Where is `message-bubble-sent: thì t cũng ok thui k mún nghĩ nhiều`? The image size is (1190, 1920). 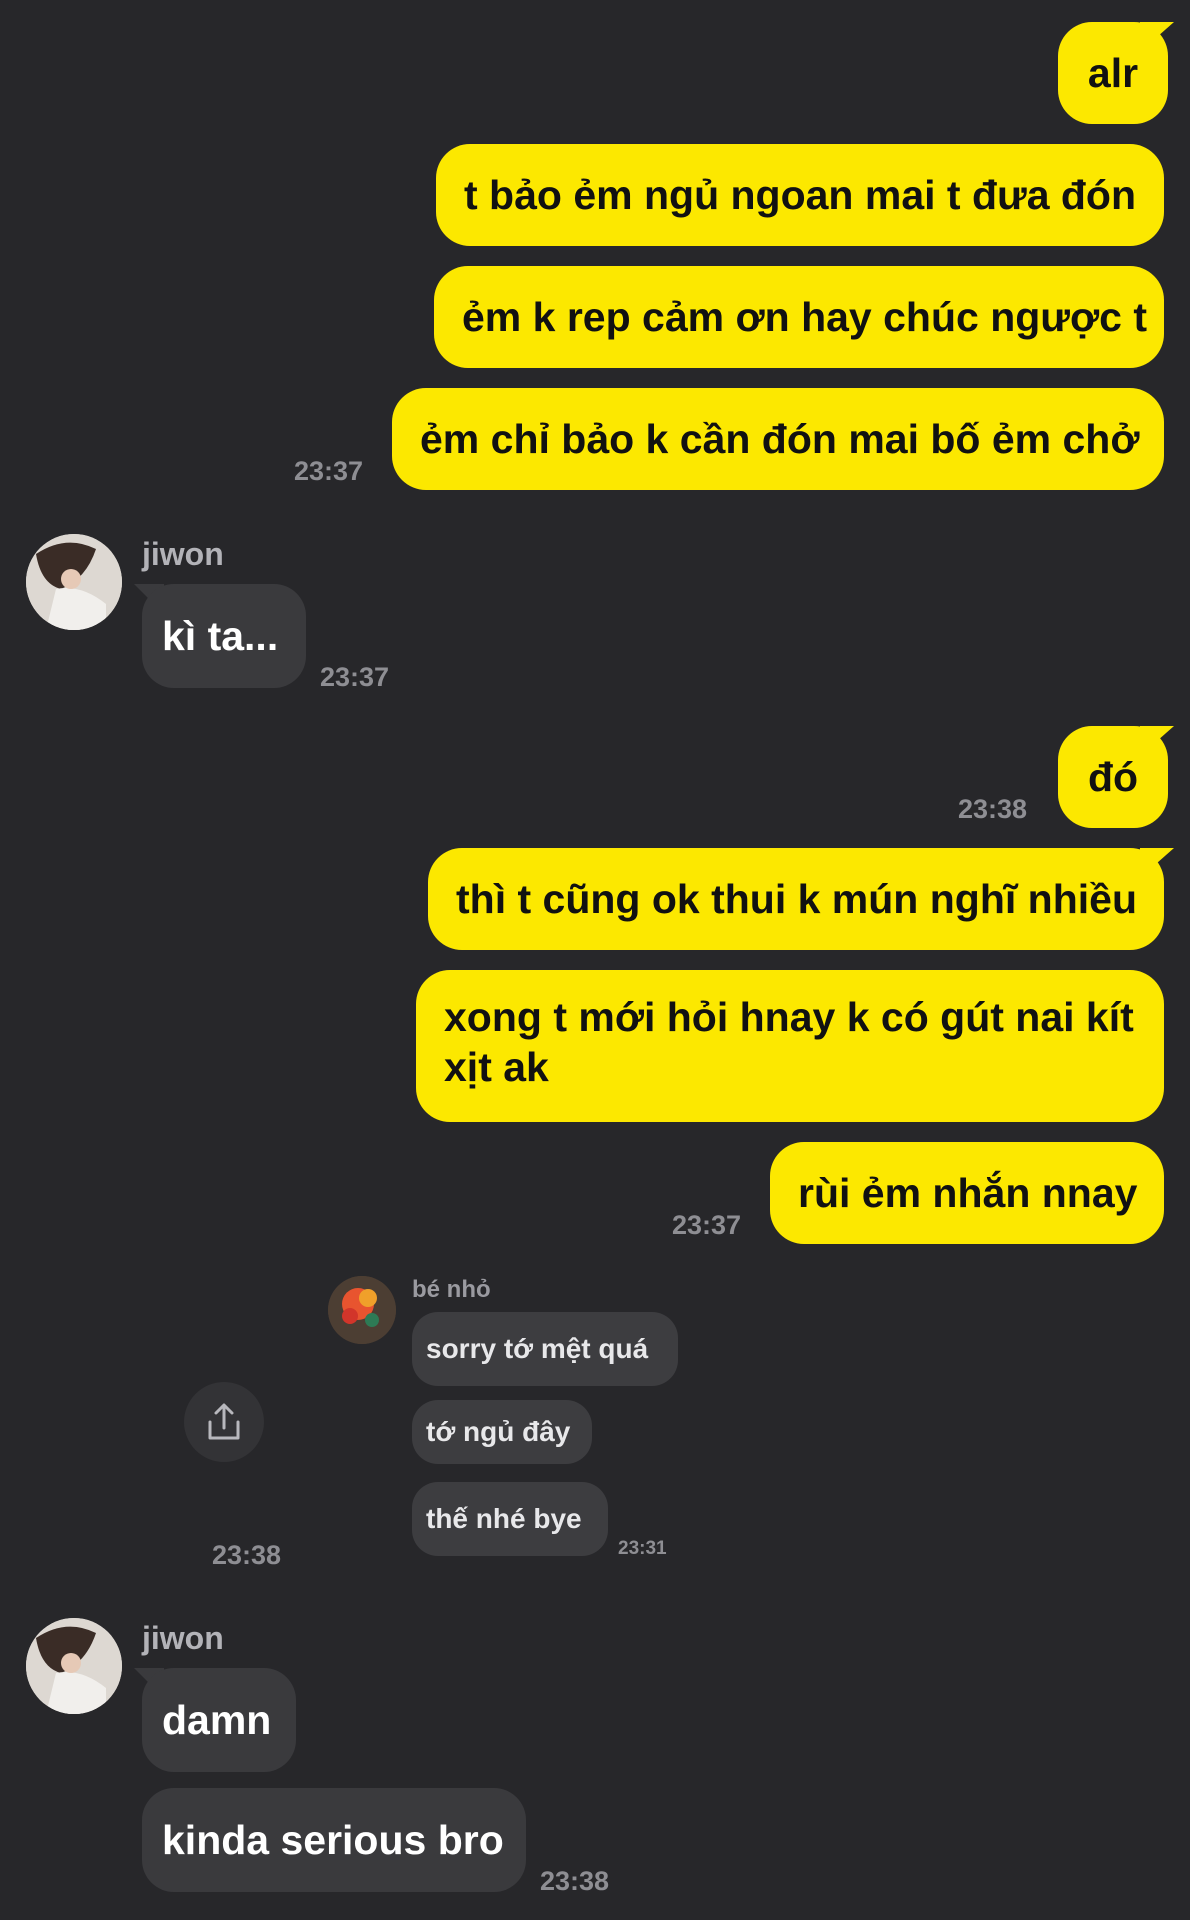
message-bubble-sent: thì t cũng ok thui k mún nghĩ nhiều is located at coordinates (796, 899).